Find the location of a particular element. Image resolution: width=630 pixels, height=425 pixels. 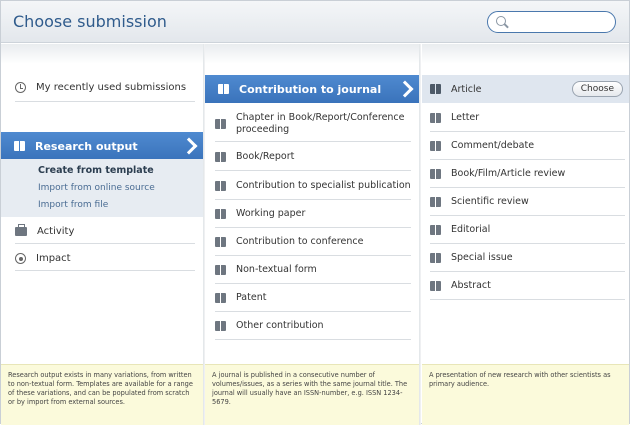

subtype-item-label: Scientific review is located at coordinates (490, 201).